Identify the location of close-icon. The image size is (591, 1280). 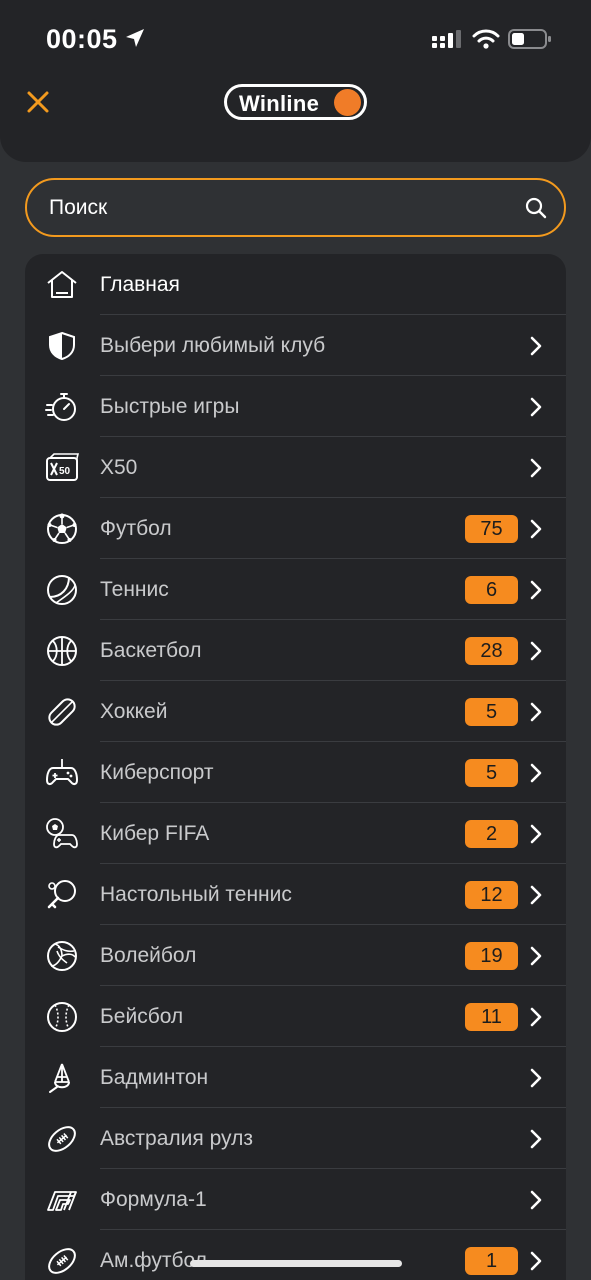
(38, 102).